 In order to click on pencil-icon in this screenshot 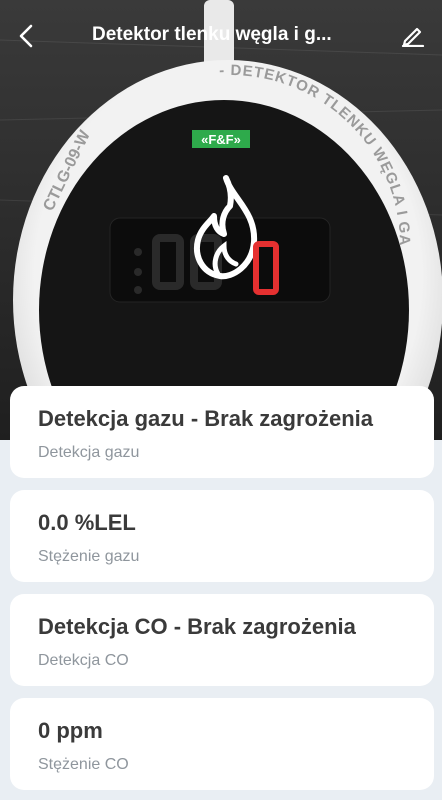, I will do `click(413, 37)`.